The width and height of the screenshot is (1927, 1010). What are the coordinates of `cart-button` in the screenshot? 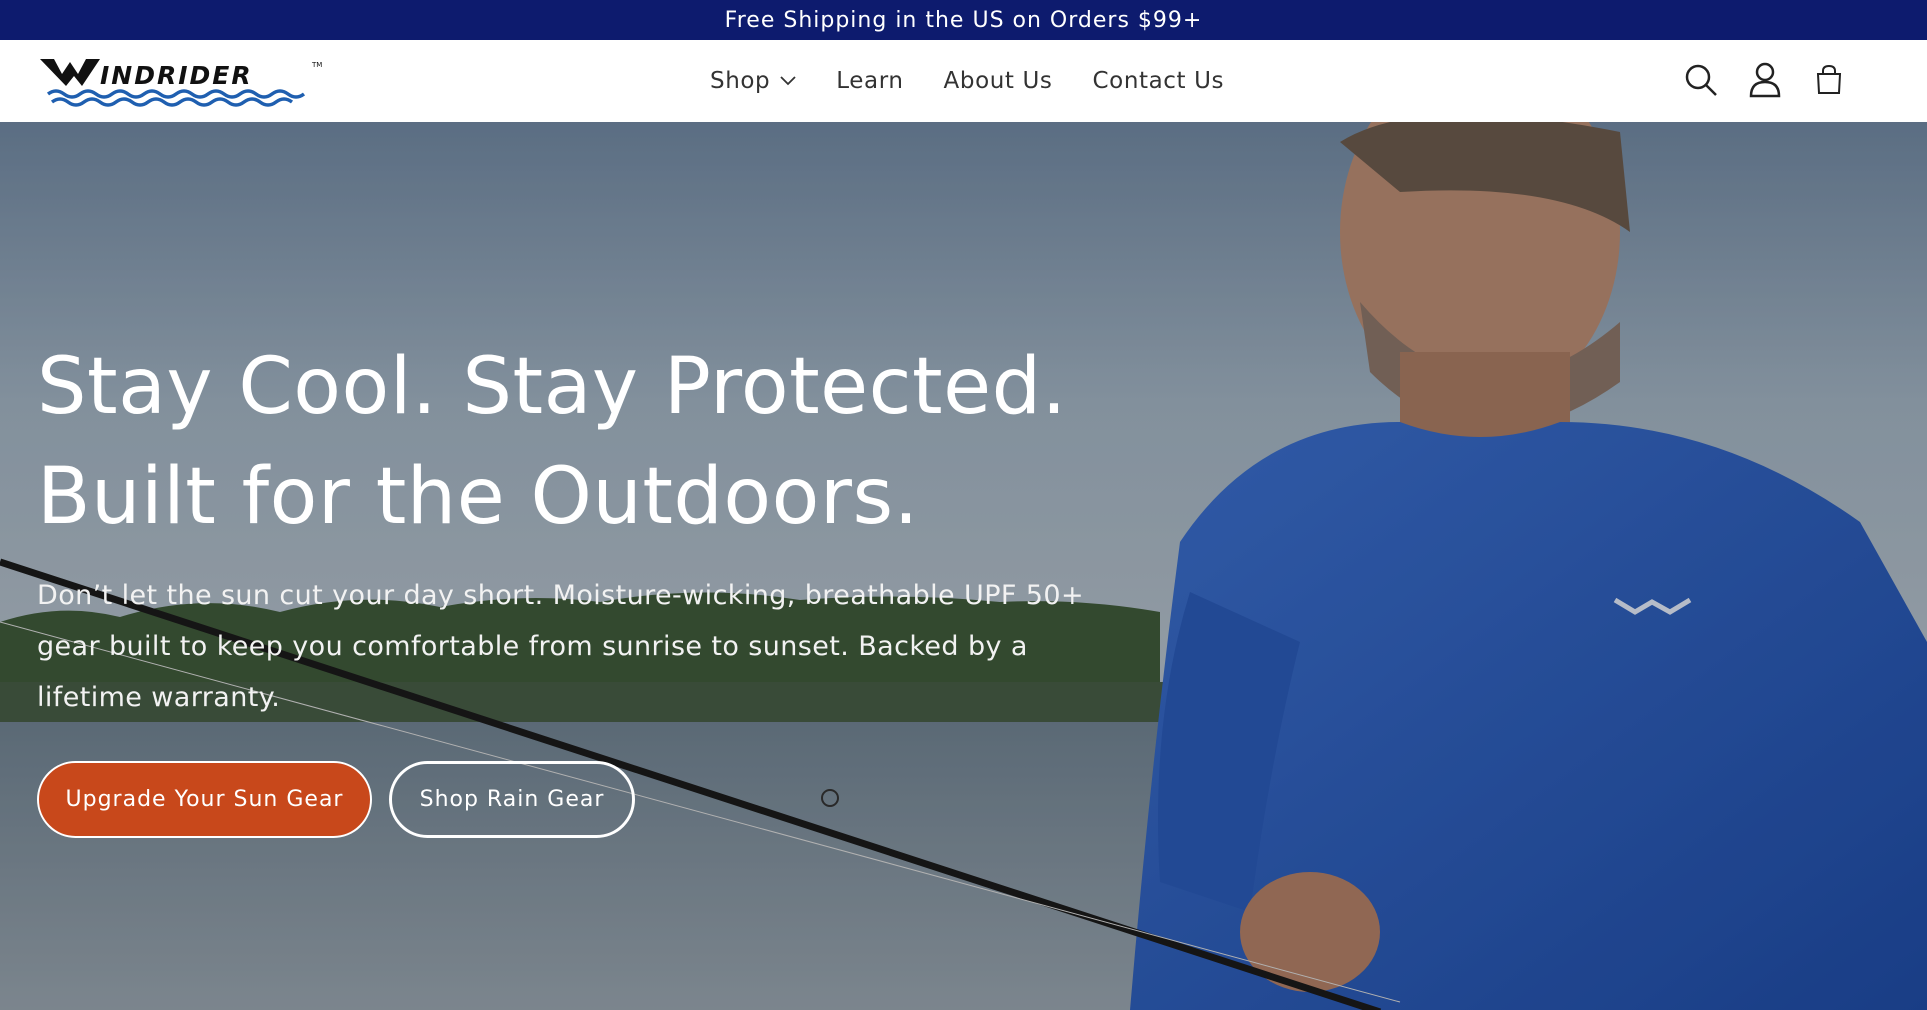 It's located at (1829, 80).